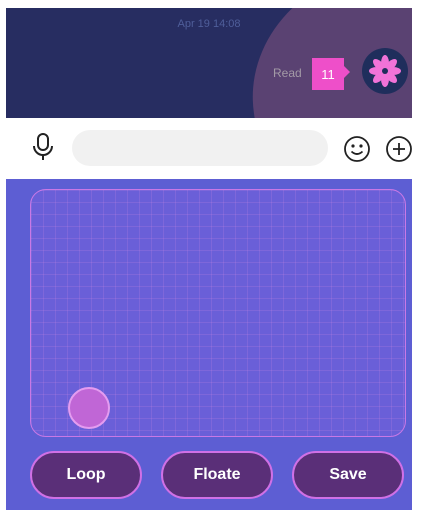 Image resolution: width=425 pixels, height=510 pixels. Describe the element at coordinates (217, 475) in the screenshot. I see `float-button: Floate` at that location.